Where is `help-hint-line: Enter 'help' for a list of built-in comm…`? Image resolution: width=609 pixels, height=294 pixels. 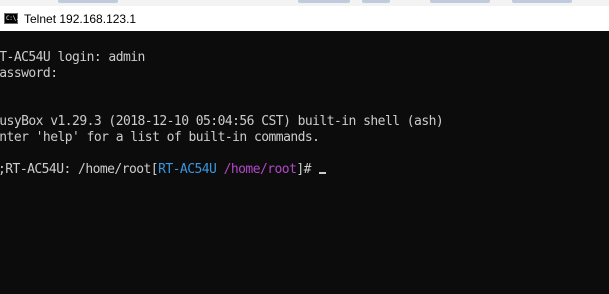 help-hint-line: Enter 'help' for a list of built-in comm… is located at coordinates (160, 137).